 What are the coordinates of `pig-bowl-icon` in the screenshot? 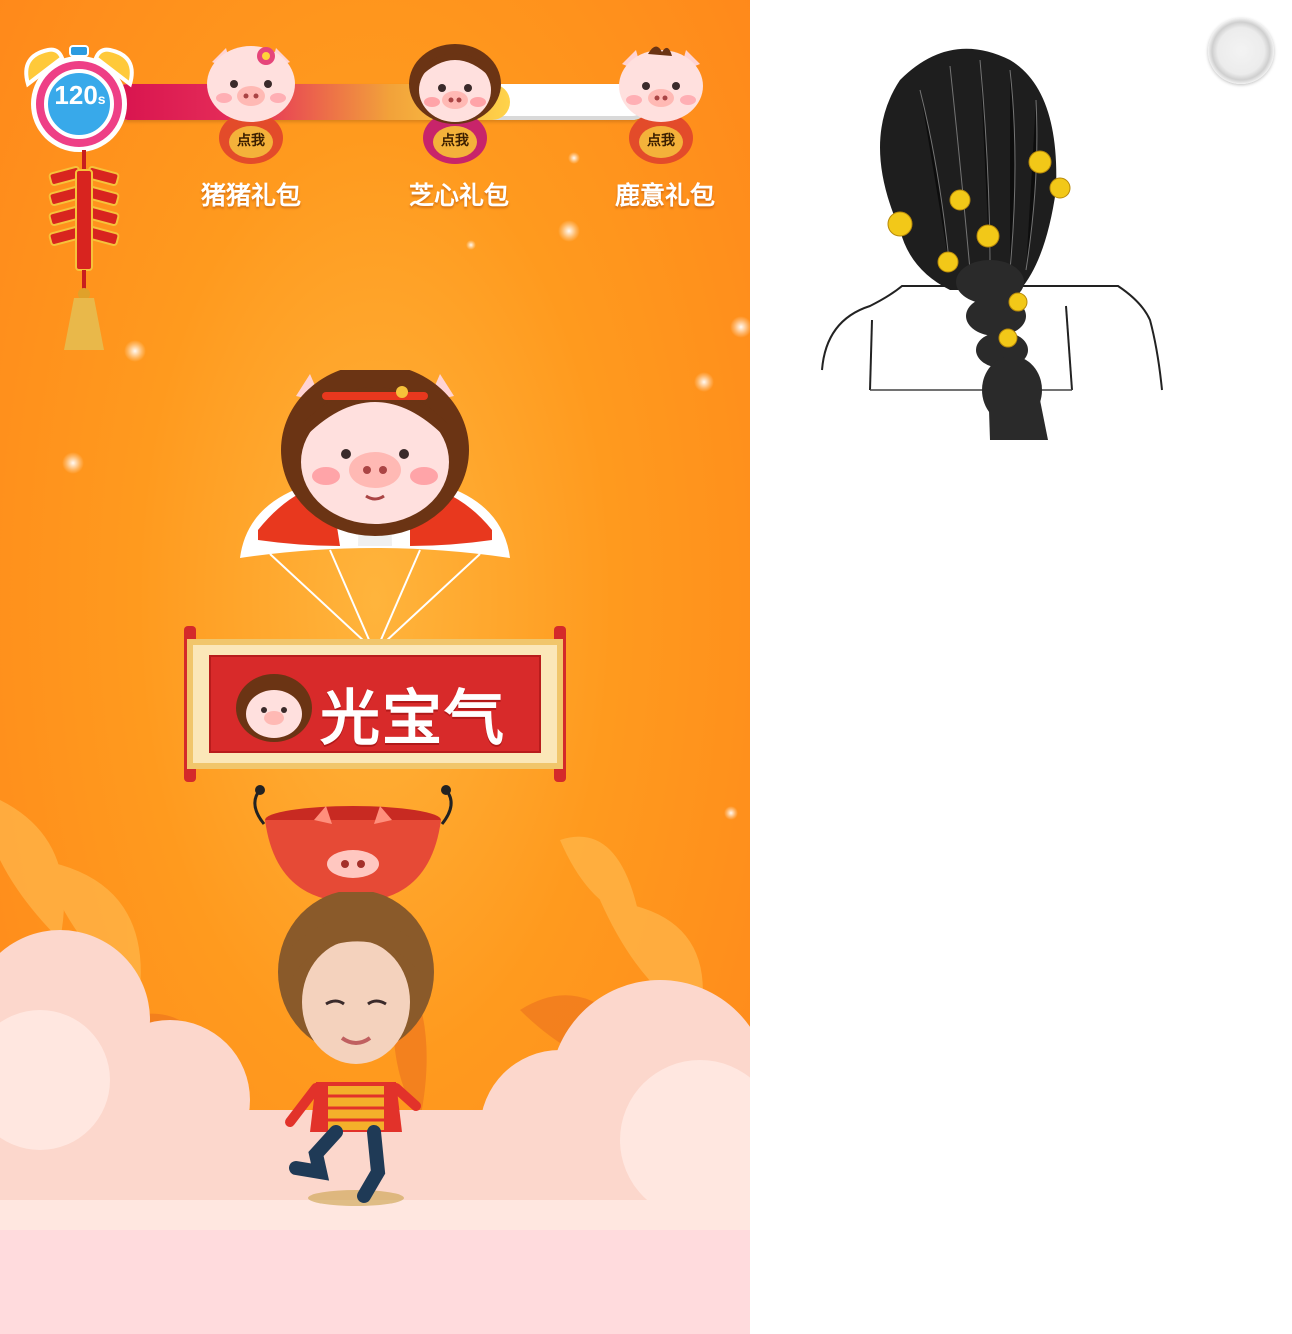 It's located at (353, 843).